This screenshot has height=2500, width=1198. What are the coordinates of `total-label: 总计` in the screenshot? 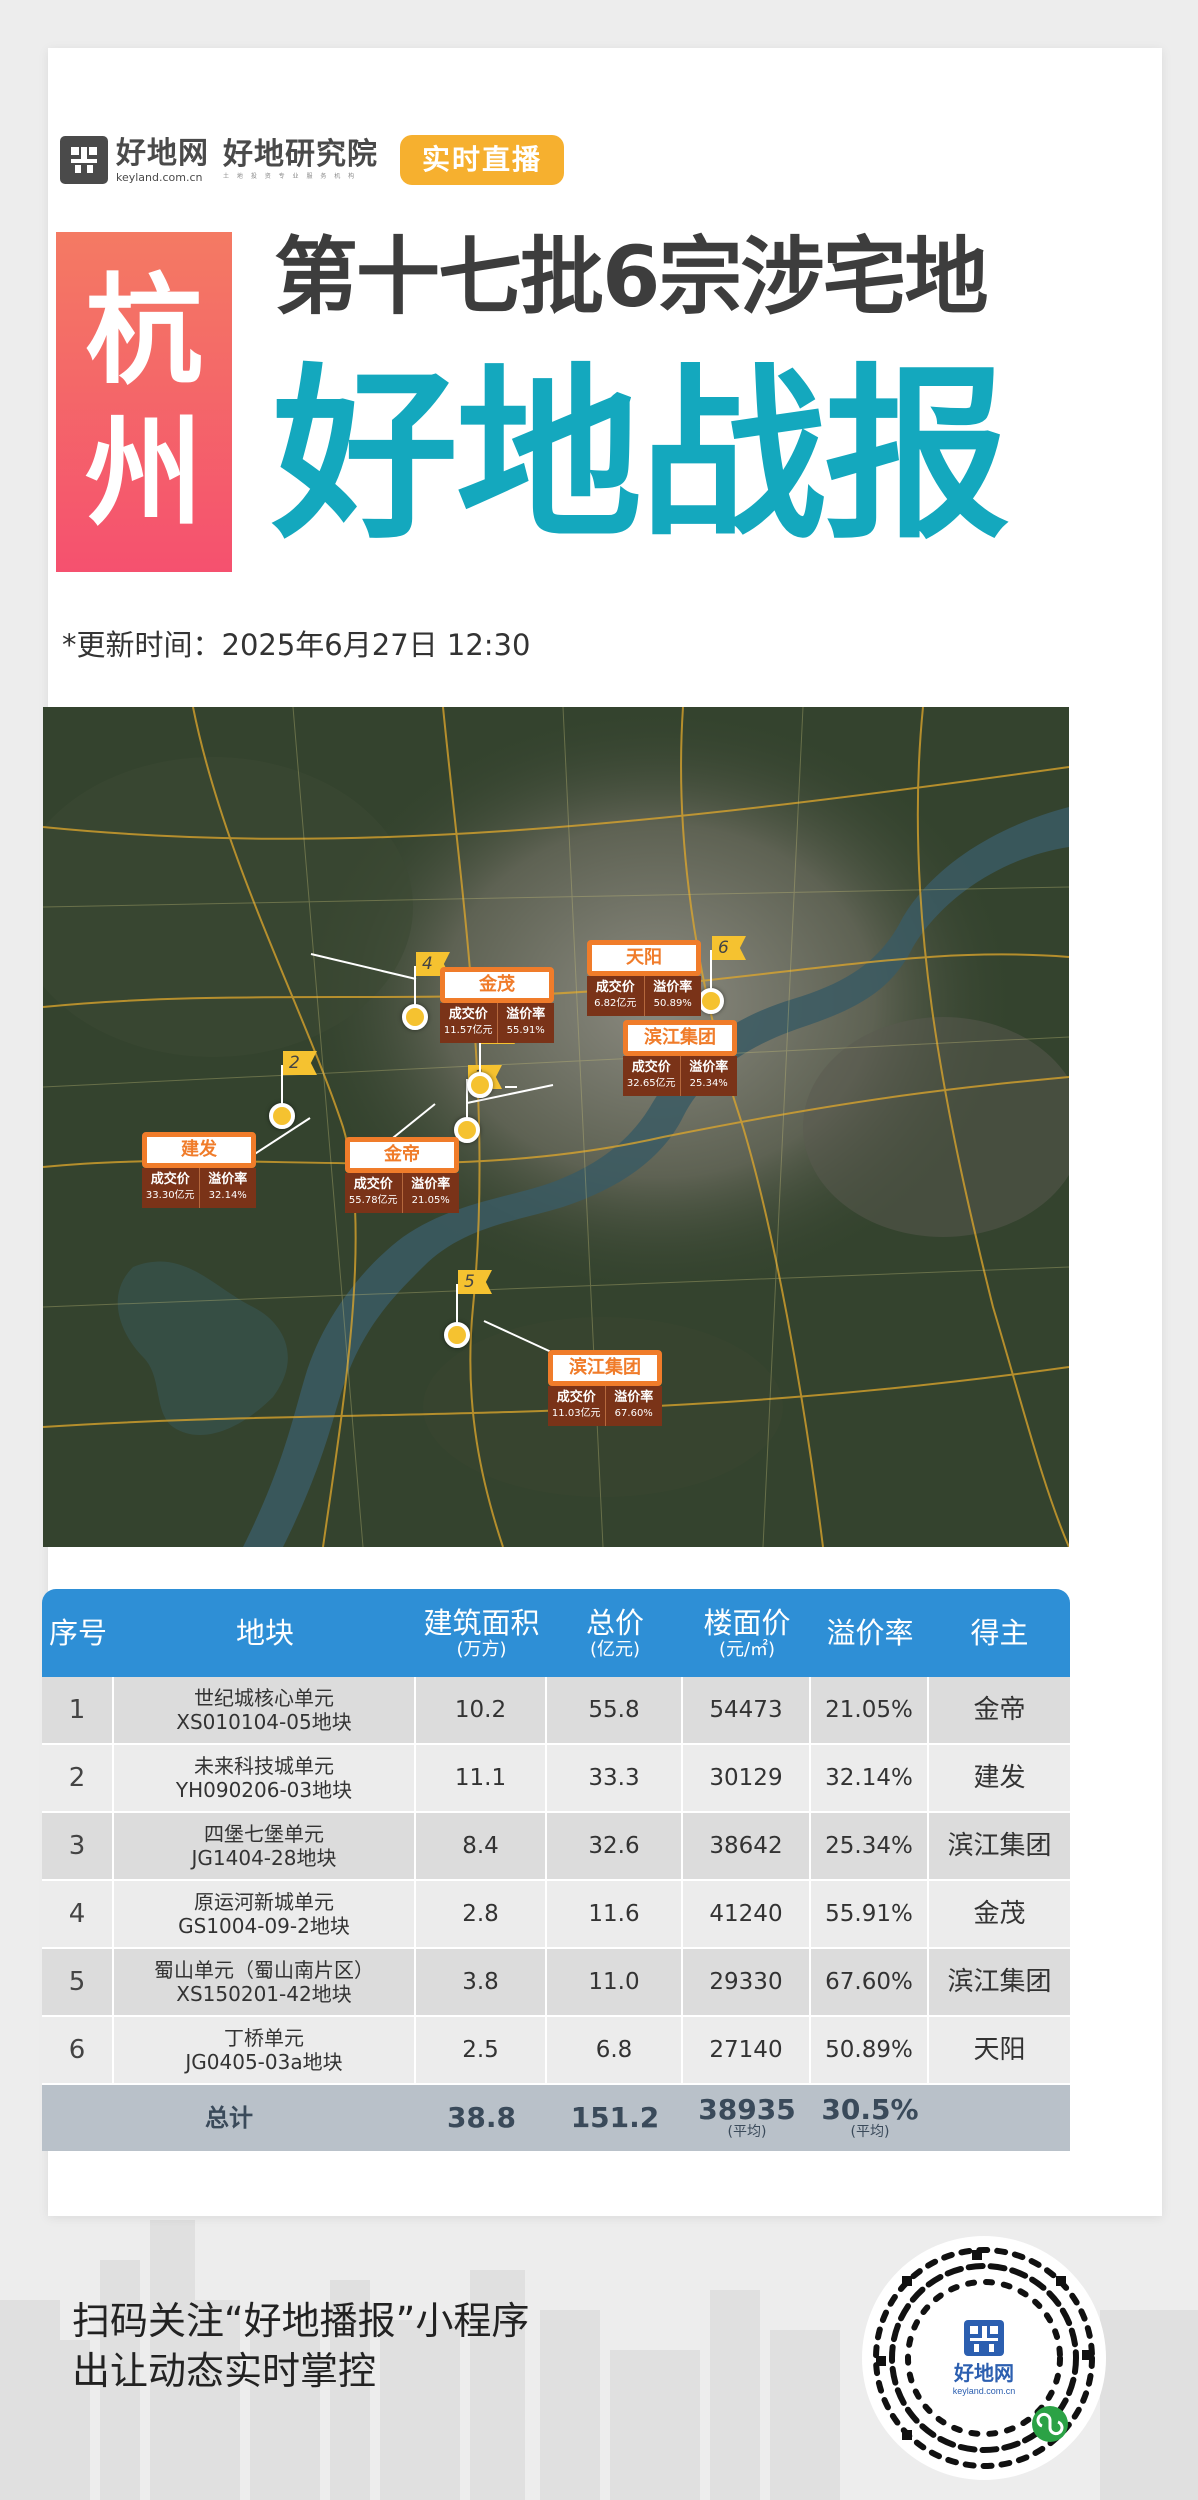 It's located at (229, 2118).